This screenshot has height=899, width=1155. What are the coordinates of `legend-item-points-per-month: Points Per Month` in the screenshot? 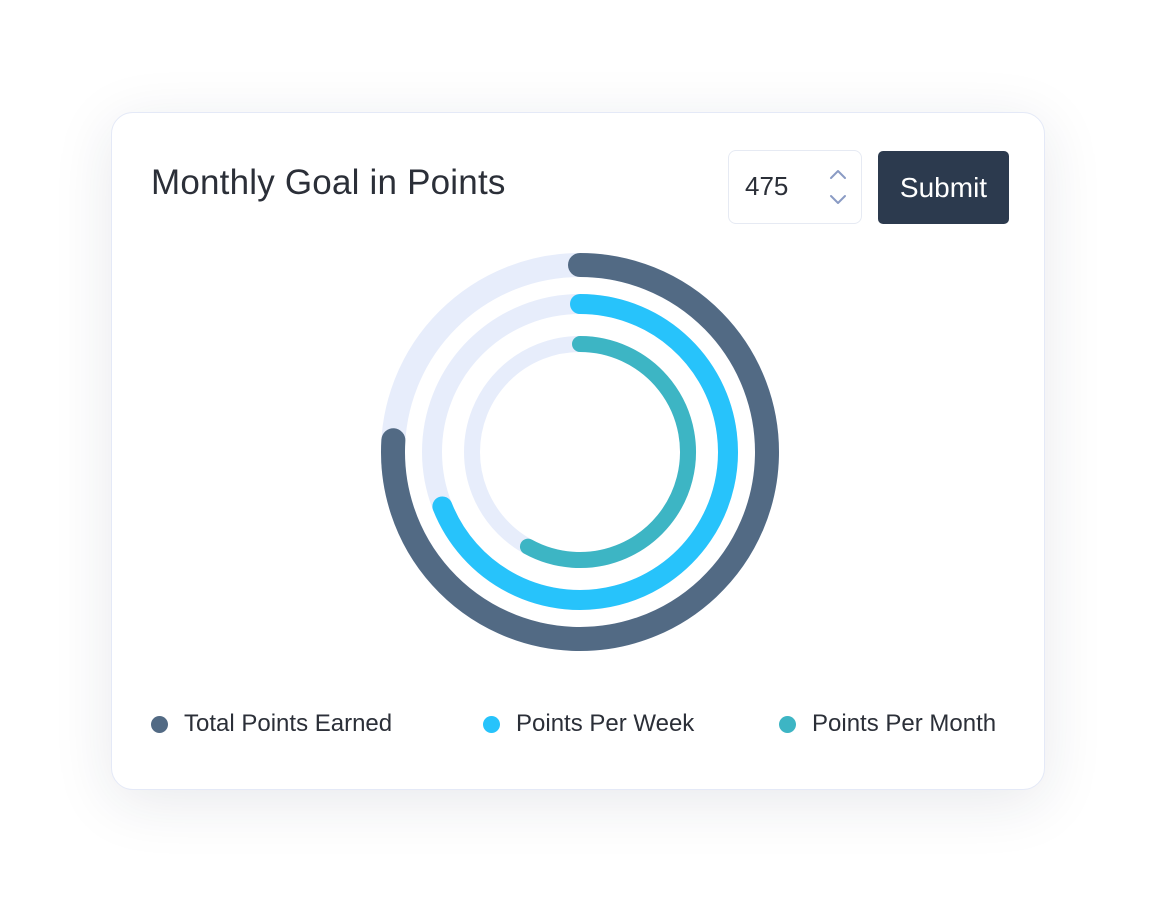 It's located at (887, 724).